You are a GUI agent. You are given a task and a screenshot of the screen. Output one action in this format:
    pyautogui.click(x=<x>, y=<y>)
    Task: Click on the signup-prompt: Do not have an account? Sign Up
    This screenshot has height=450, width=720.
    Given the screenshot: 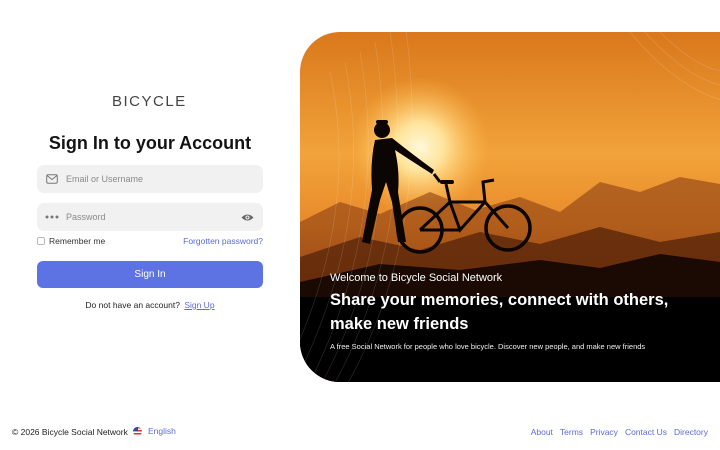 What is the action you would take?
    pyautogui.click(x=150, y=305)
    